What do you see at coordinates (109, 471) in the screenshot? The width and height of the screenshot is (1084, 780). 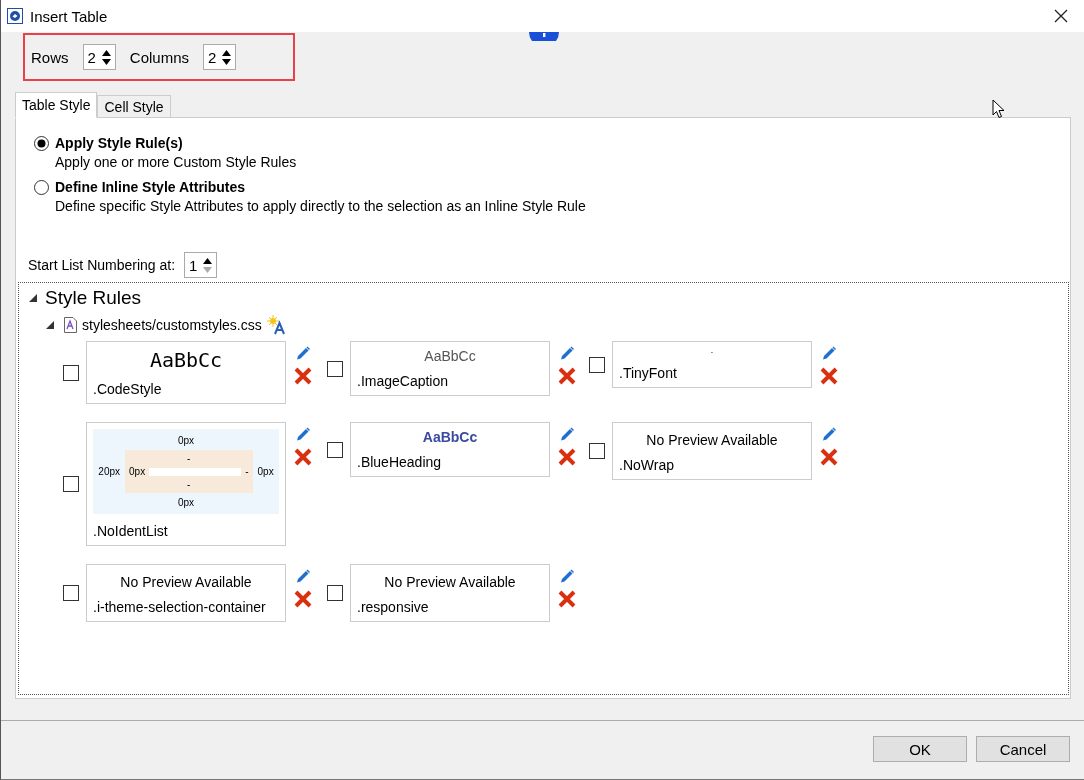 I see `margin-value: 20px` at bounding box center [109, 471].